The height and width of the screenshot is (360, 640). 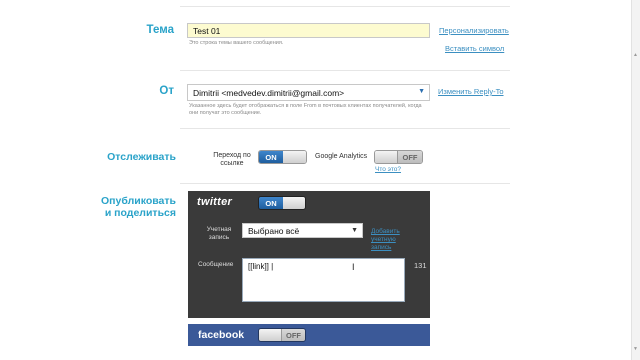 I want to click on personalize-link: Персонализировать, so click(x=474, y=30).